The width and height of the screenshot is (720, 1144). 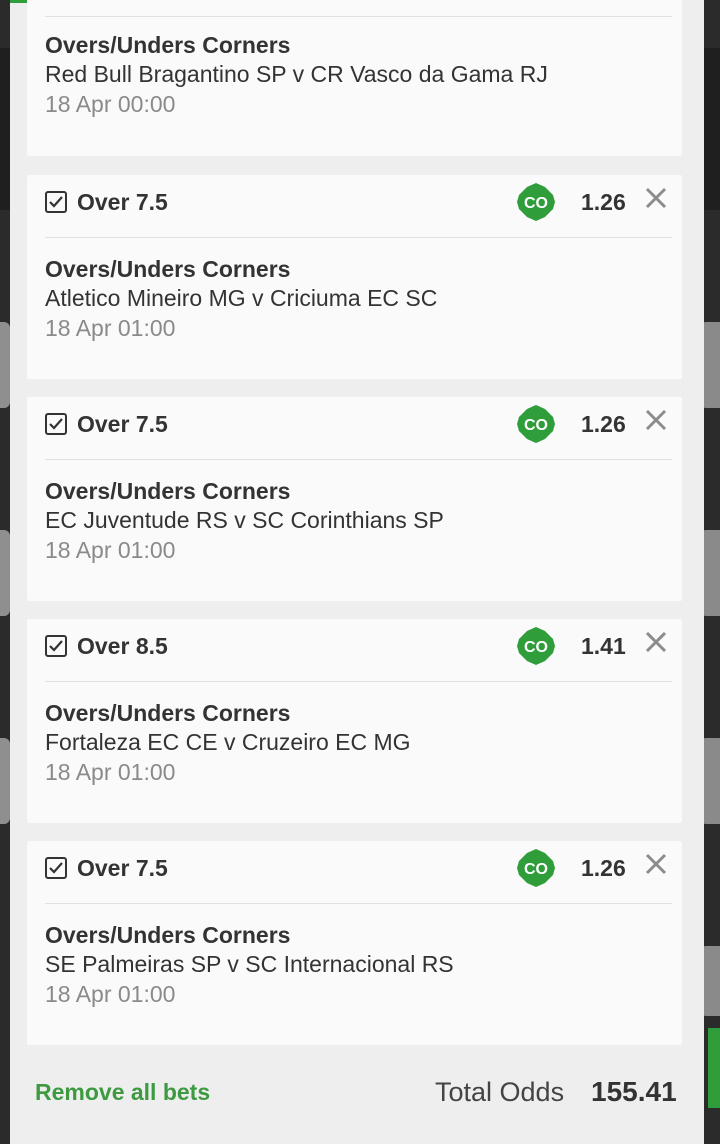 What do you see at coordinates (603, 646) in the screenshot?
I see `bet-odds: 1.41` at bounding box center [603, 646].